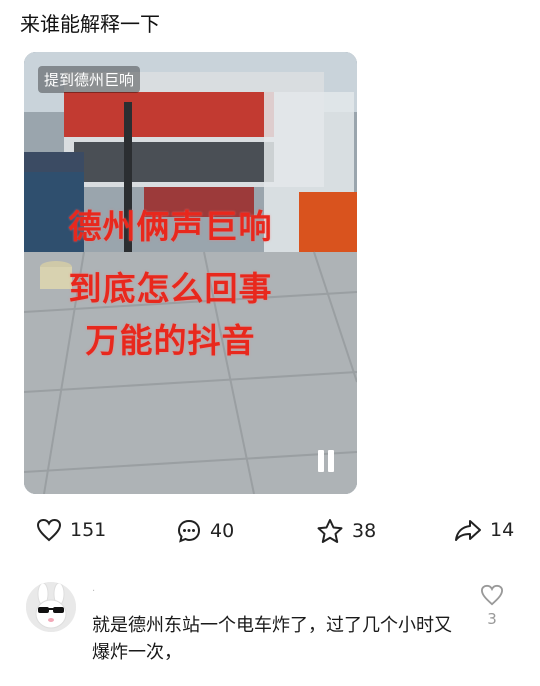  Describe the element at coordinates (90, 24) in the screenshot. I see `post-title: 来谁能解释一下` at that location.